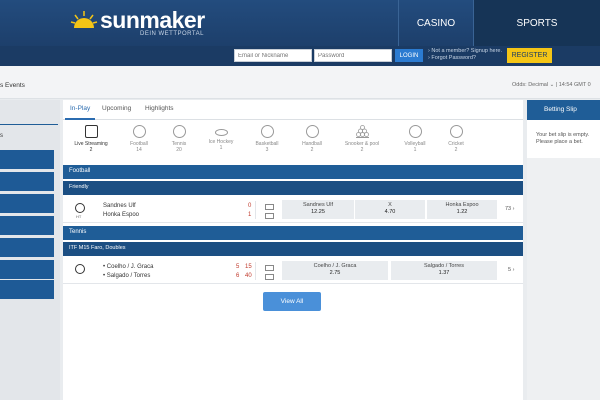  Describe the element at coordinates (456, 131) in the screenshot. I see `cricket-icon` at that location.